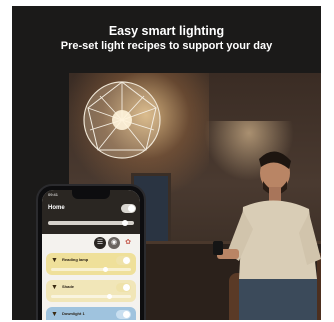  I want to click on light-name: Downlight 1, so click(73, 313).